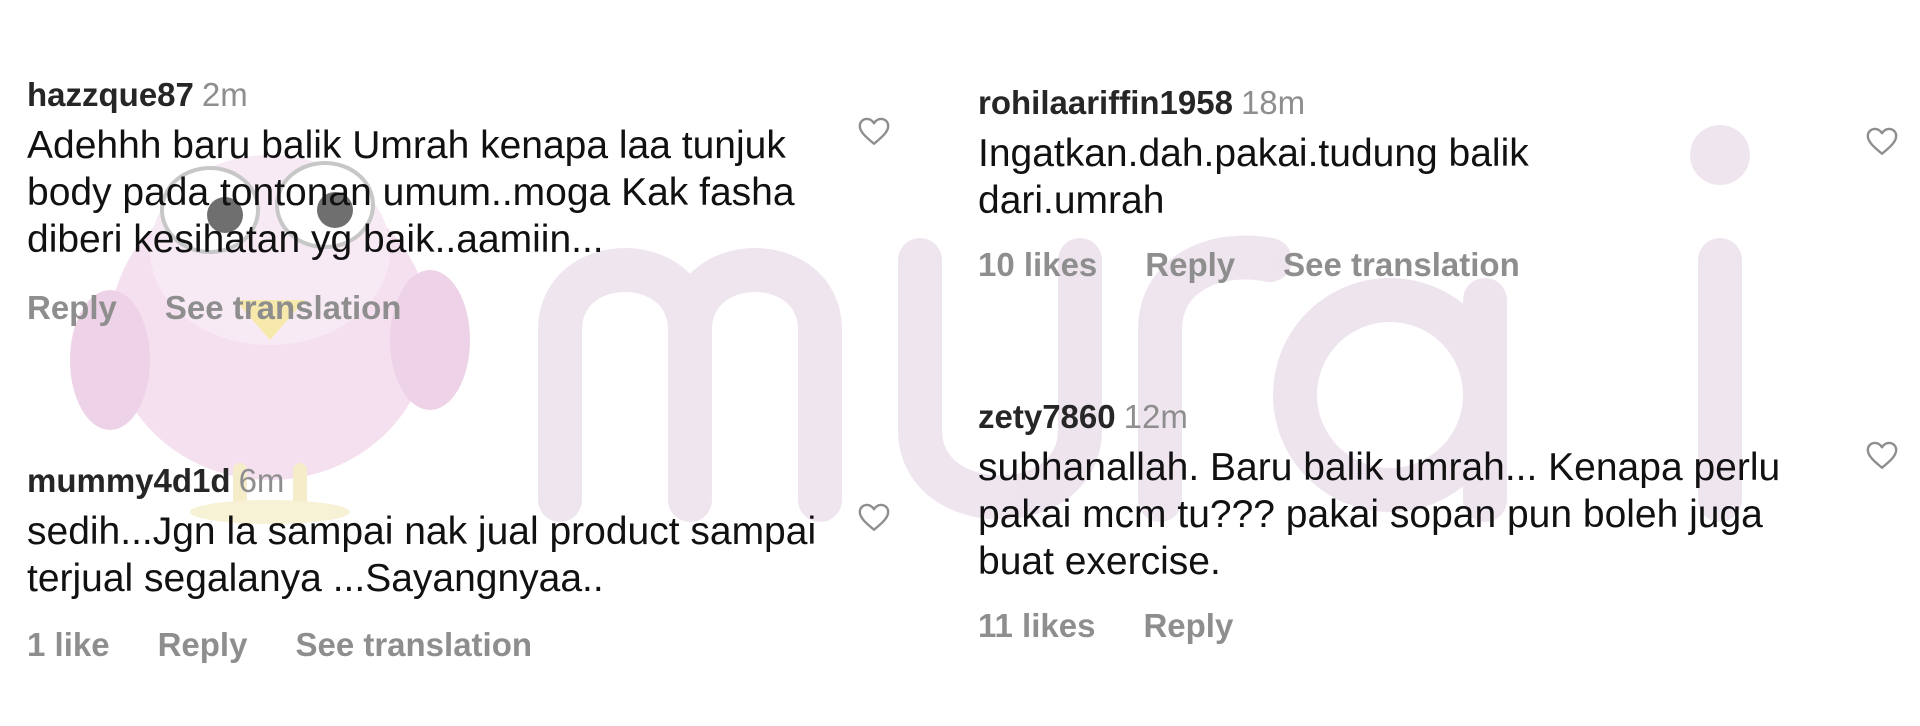 This screenshot has height=726, width=1920. I want to click on comment-username: hazzque87, so click(110, 94).